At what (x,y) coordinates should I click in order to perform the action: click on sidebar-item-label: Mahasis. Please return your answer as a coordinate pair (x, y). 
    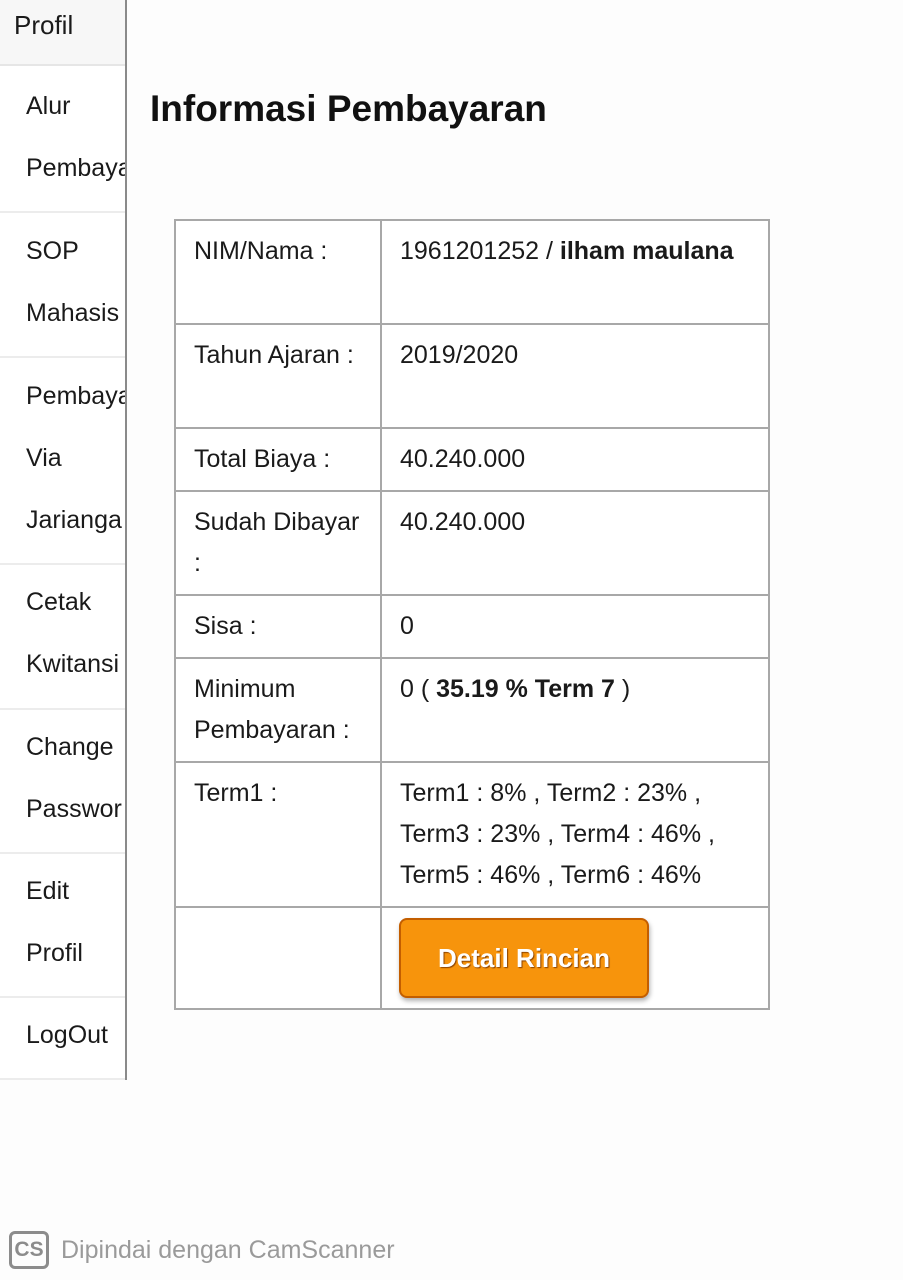
    Looking at the image, I should click on (73, 313).